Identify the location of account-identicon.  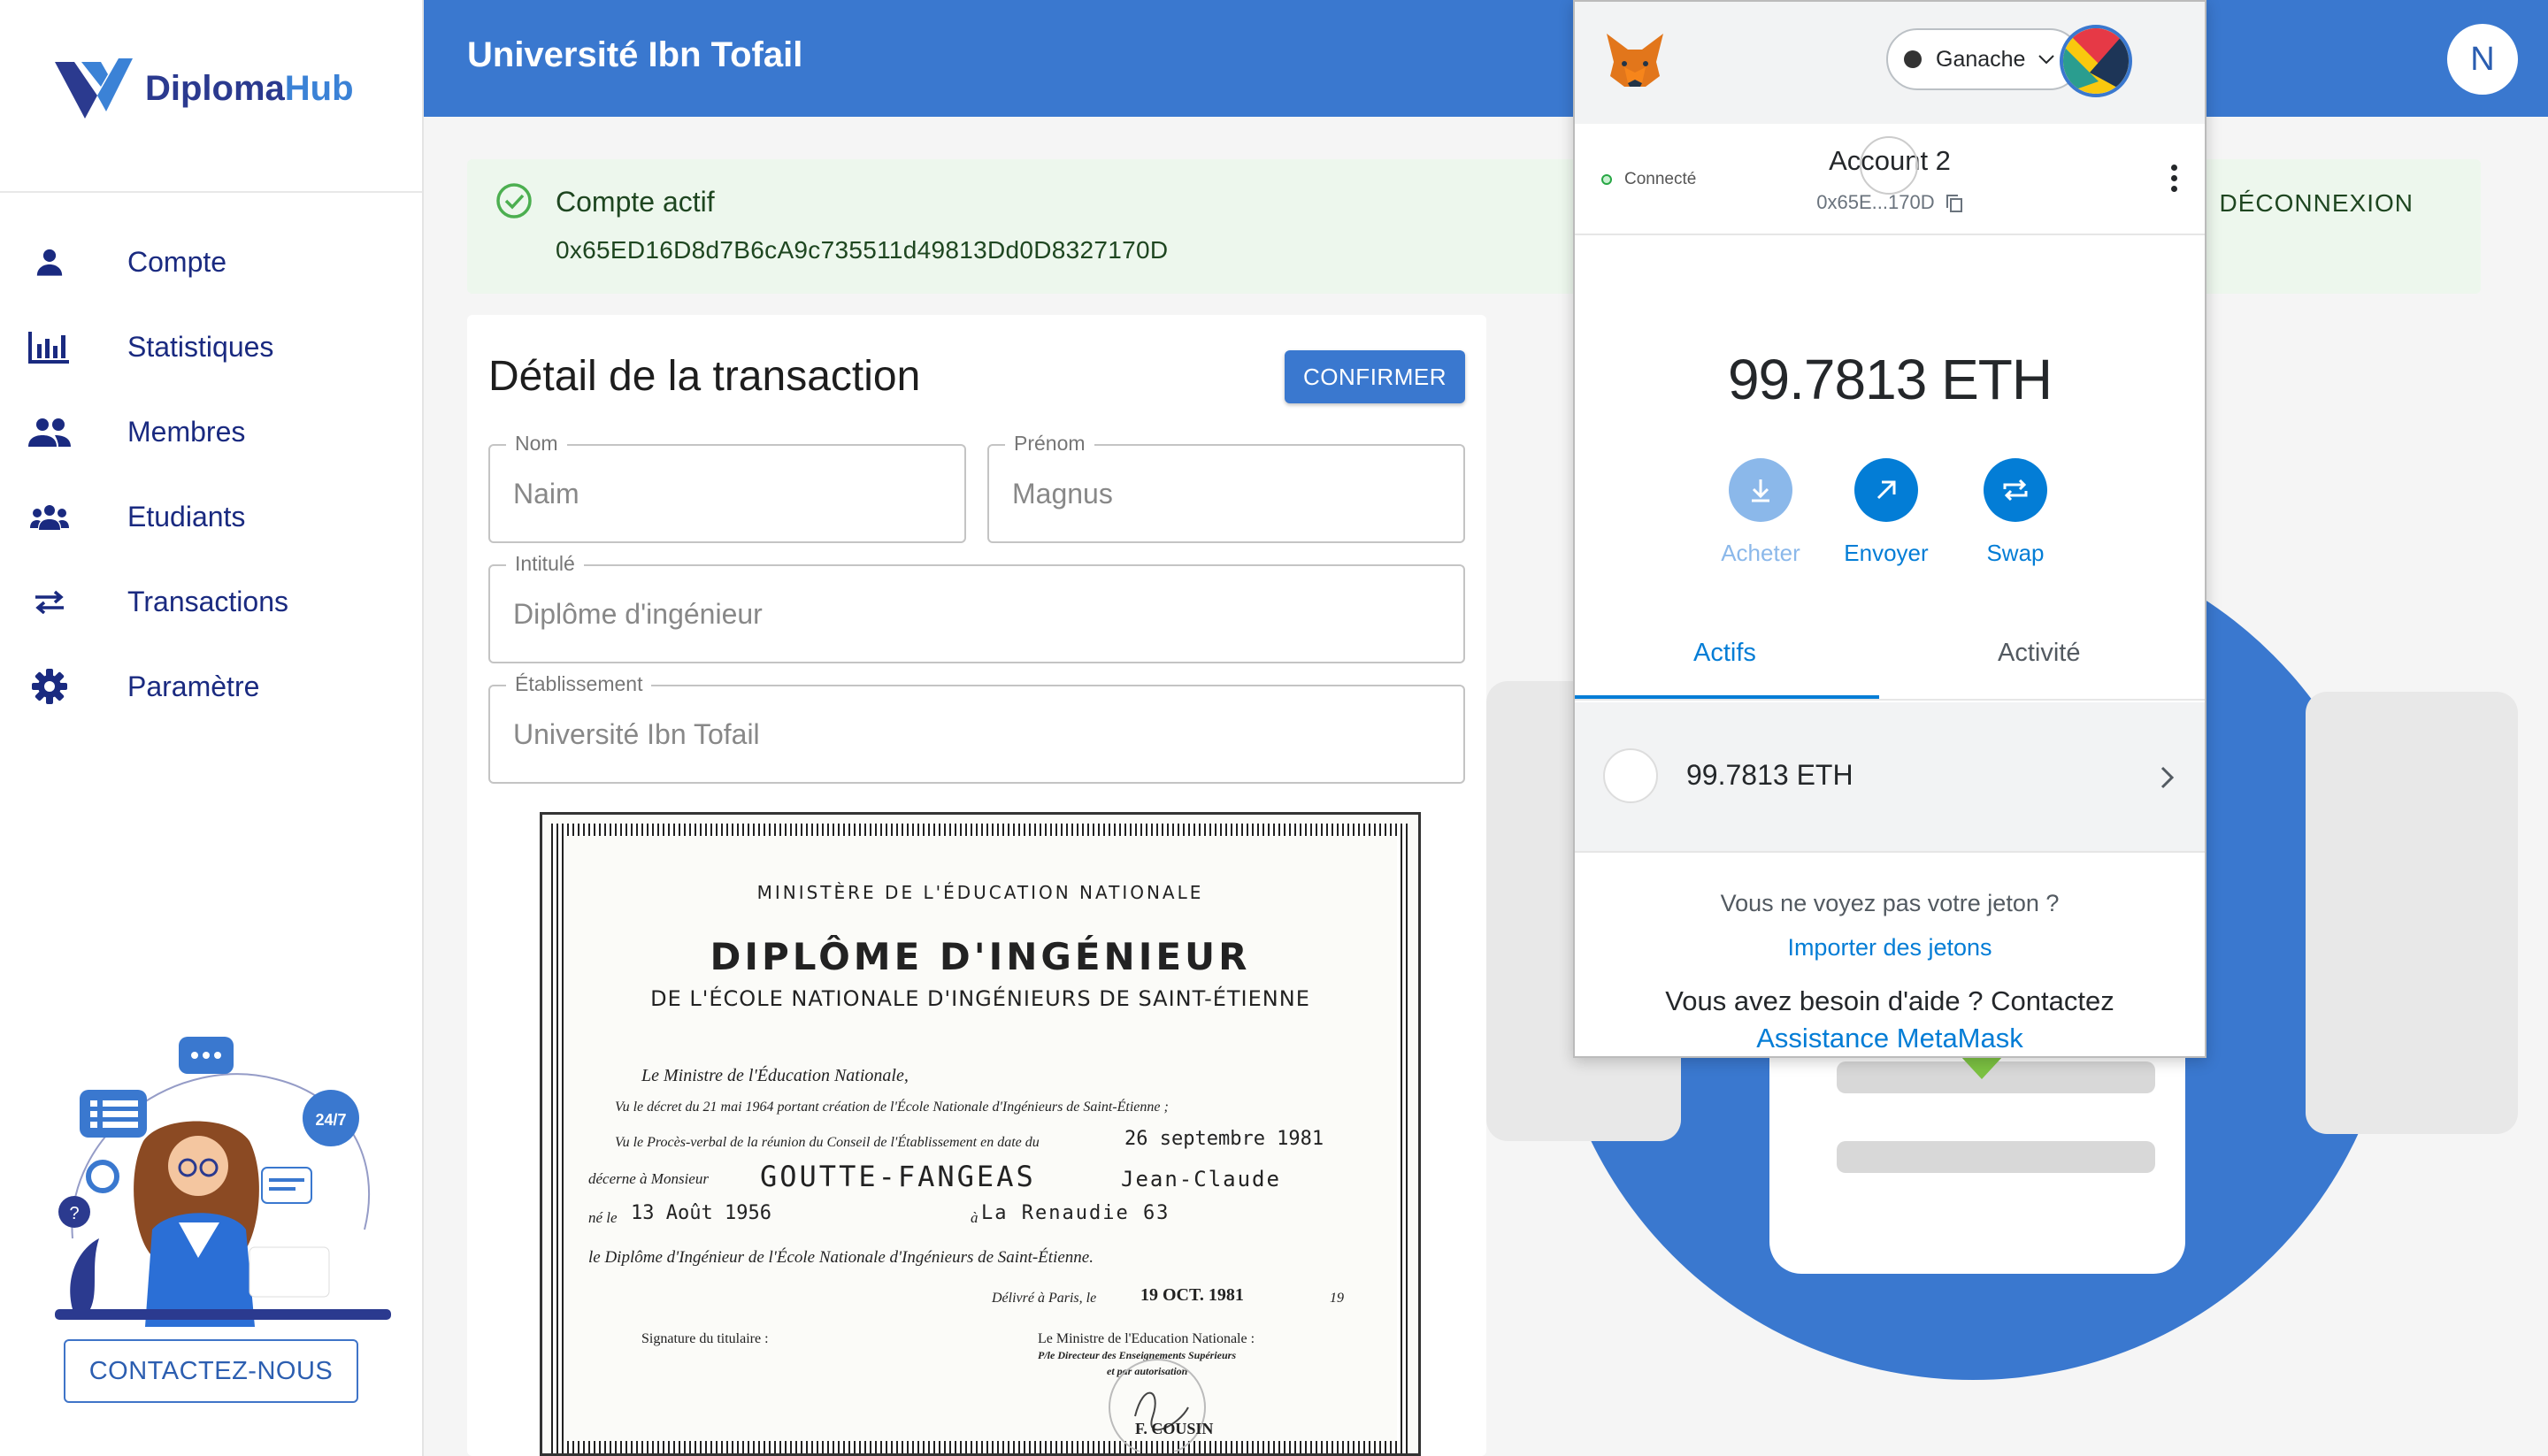
(2096, 61).